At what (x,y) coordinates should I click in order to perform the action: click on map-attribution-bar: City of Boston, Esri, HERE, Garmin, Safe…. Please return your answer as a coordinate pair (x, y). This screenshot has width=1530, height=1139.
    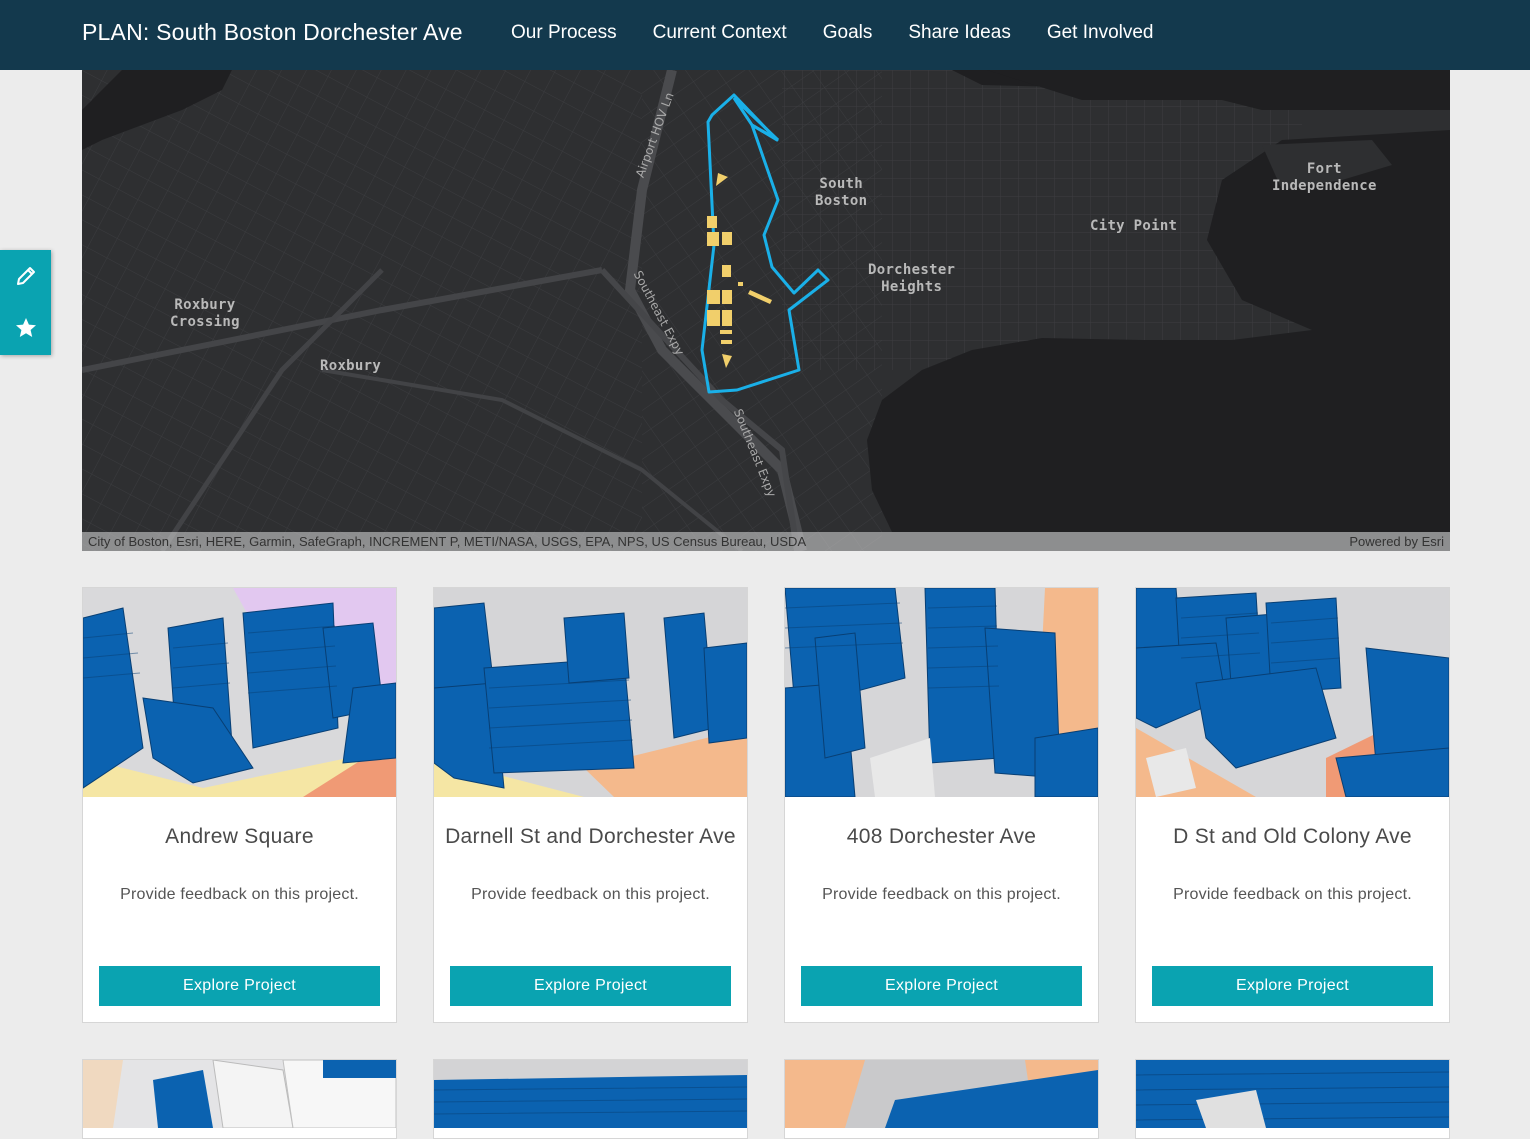
    Looking at the image, I should click on (766, 541).